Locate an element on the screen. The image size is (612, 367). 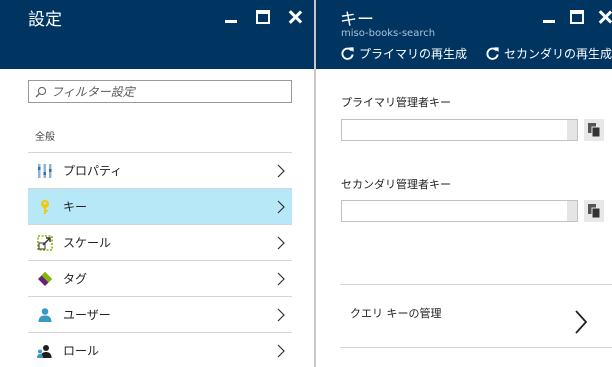
regenerate-primary-label: プライマリの再生成 is located at coordinates (413, 54).